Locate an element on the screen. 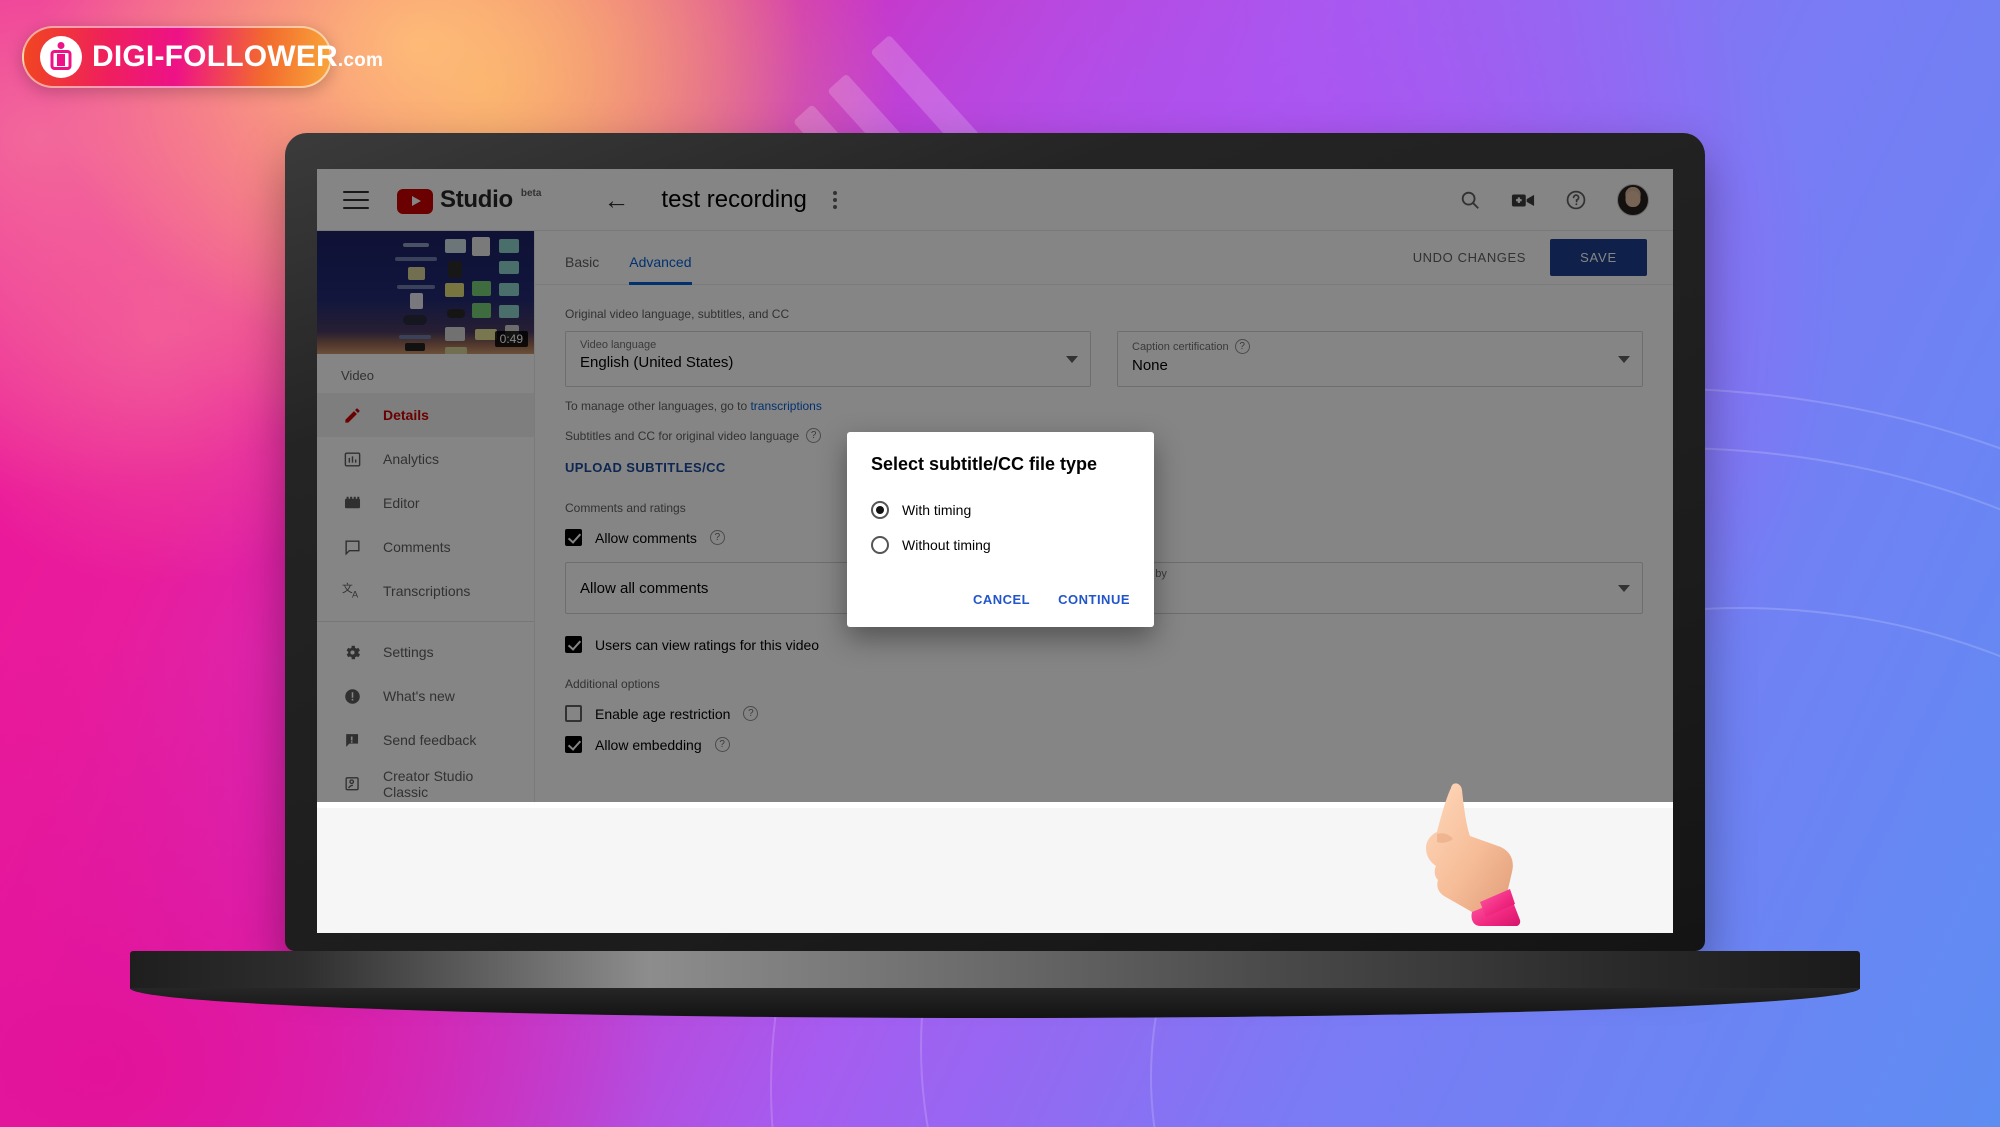 The height and width of the screenshot is (1127, 2000). radio-without-timing-label: Without timing is located at coordinates (946, 545).